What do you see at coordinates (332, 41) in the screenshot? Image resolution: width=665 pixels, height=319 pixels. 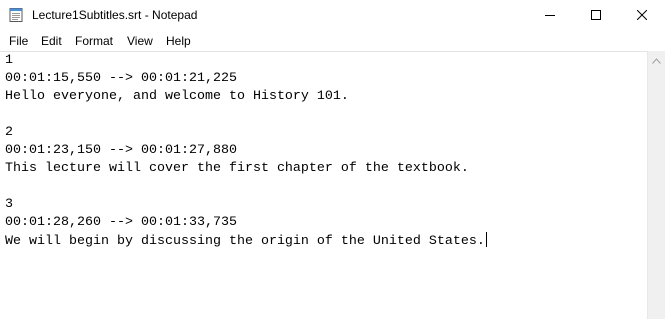 I see `menu-bar: File Edit Format View Help` at bounding box center [332, 41].